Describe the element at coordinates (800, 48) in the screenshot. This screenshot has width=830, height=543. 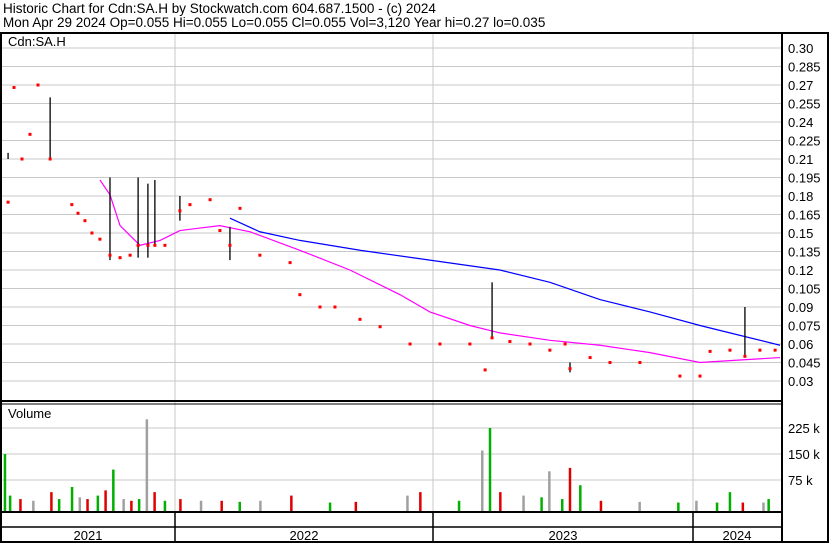
I see `price-tick-label: 0.30` at that location.